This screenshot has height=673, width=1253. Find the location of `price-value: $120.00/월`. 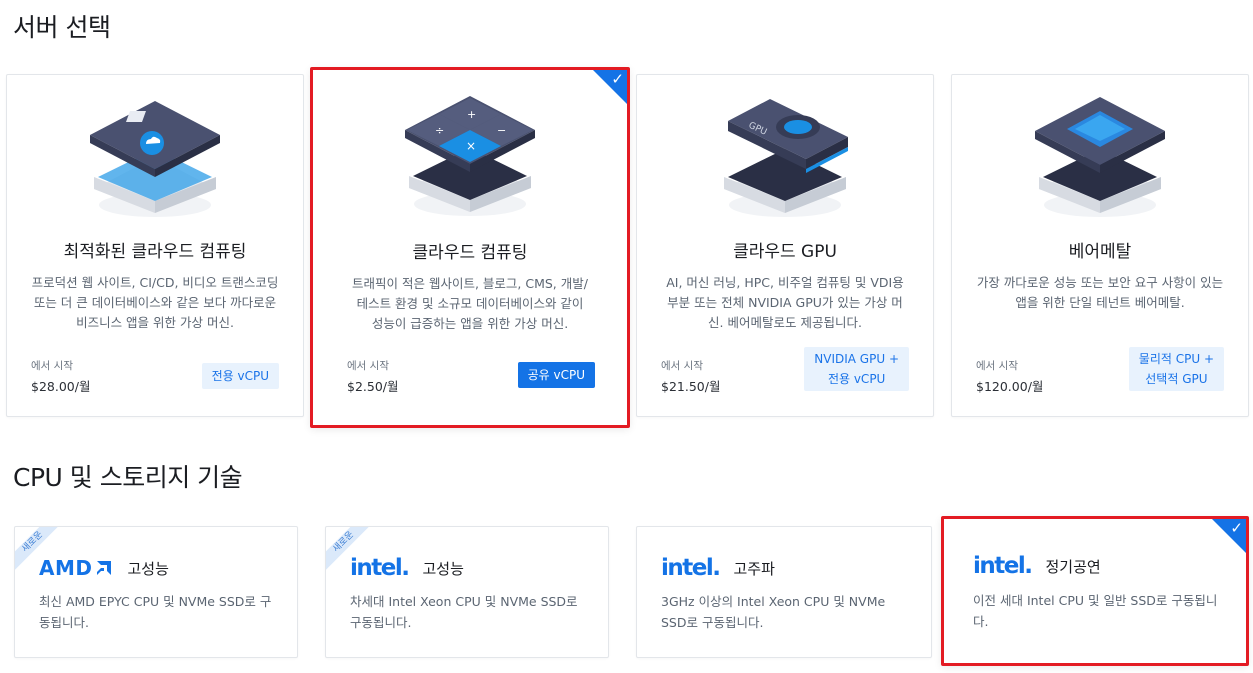

price-value: $120.00/월 is located at coordinates (1010, 386).